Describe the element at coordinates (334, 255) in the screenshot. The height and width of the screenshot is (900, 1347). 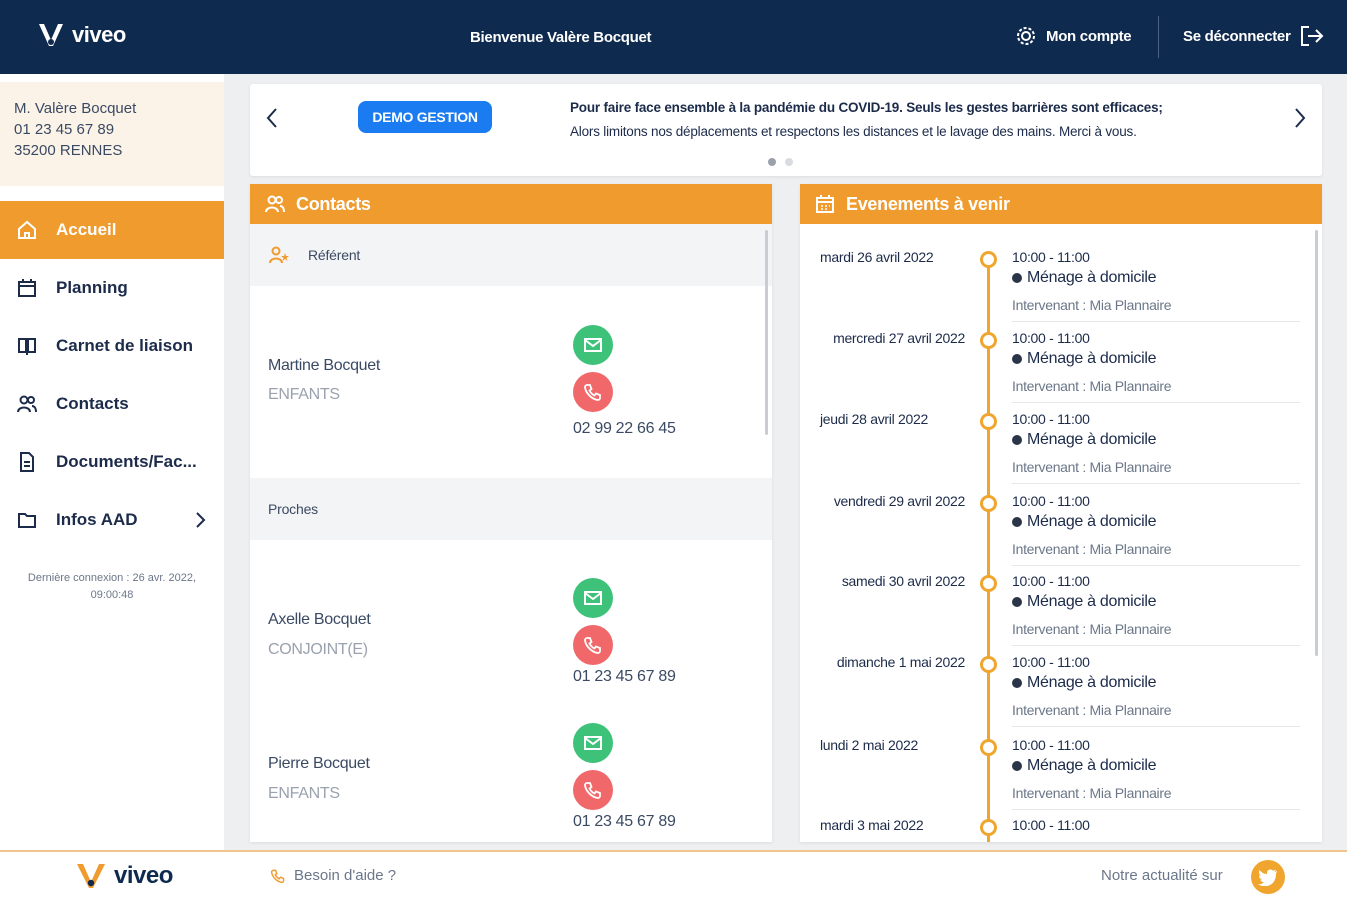
I see `referent-label: Référent` at that location.